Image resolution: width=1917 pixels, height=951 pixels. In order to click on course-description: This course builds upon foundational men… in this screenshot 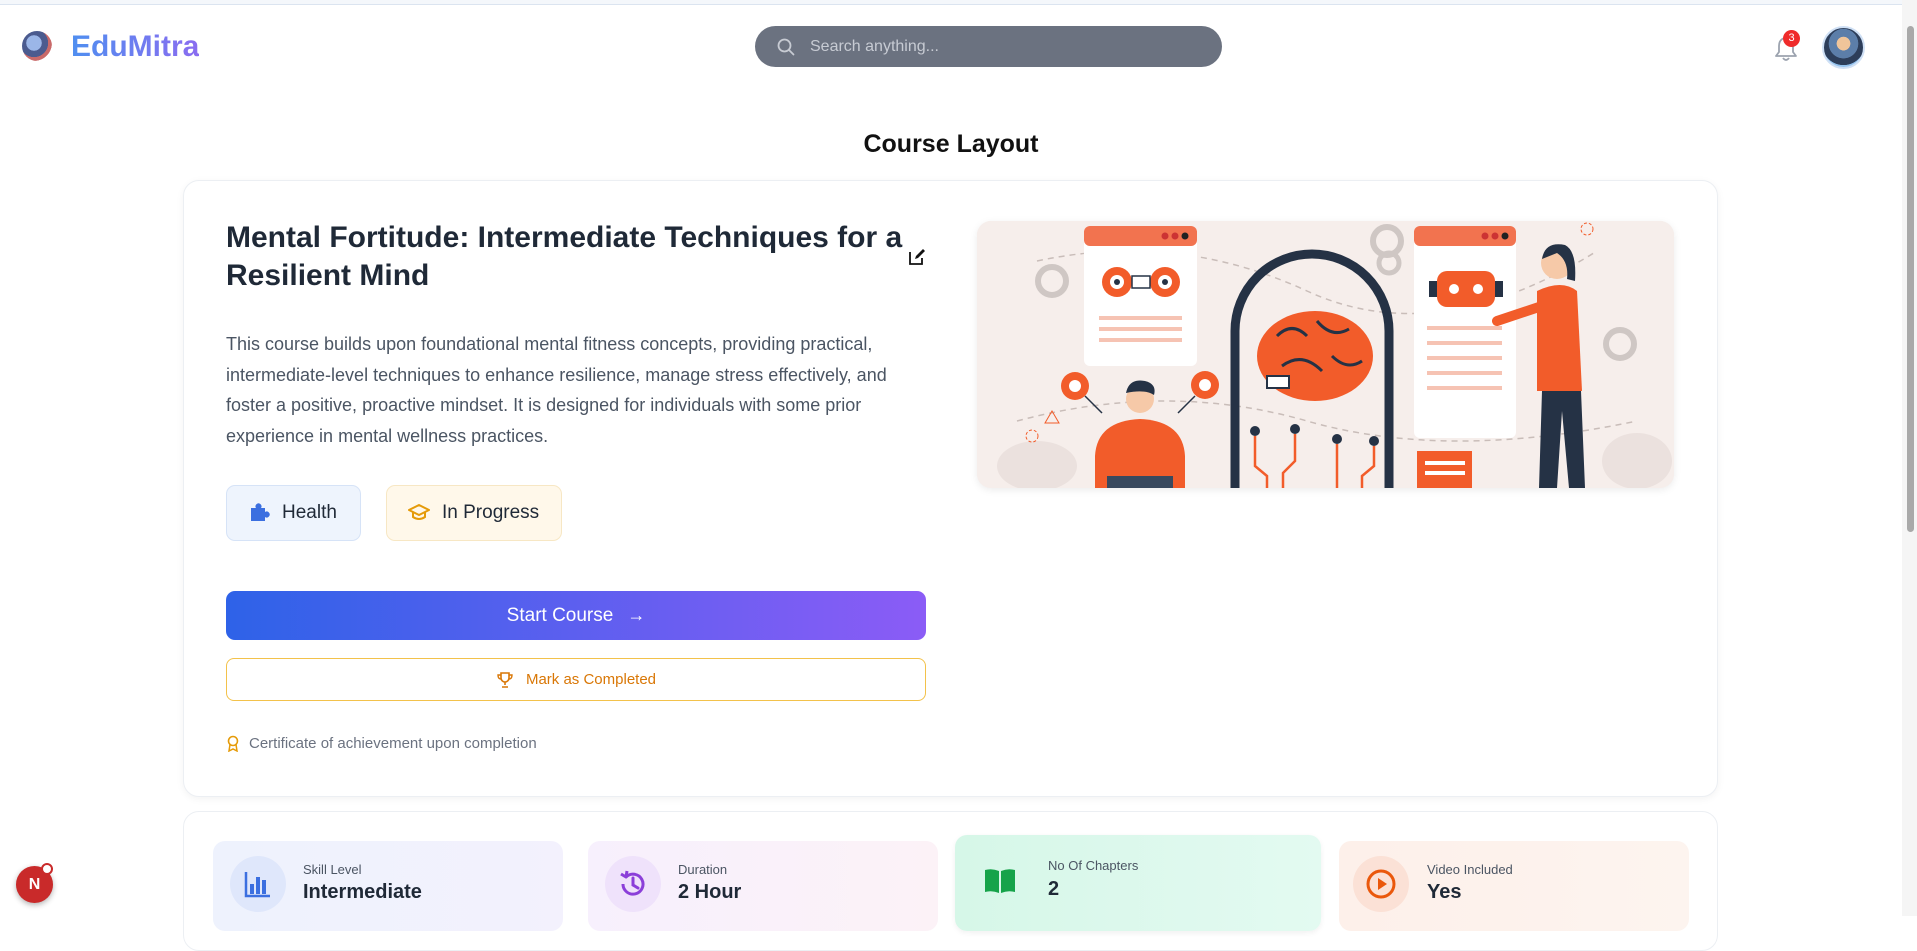, I will do `click(556, 390)`.